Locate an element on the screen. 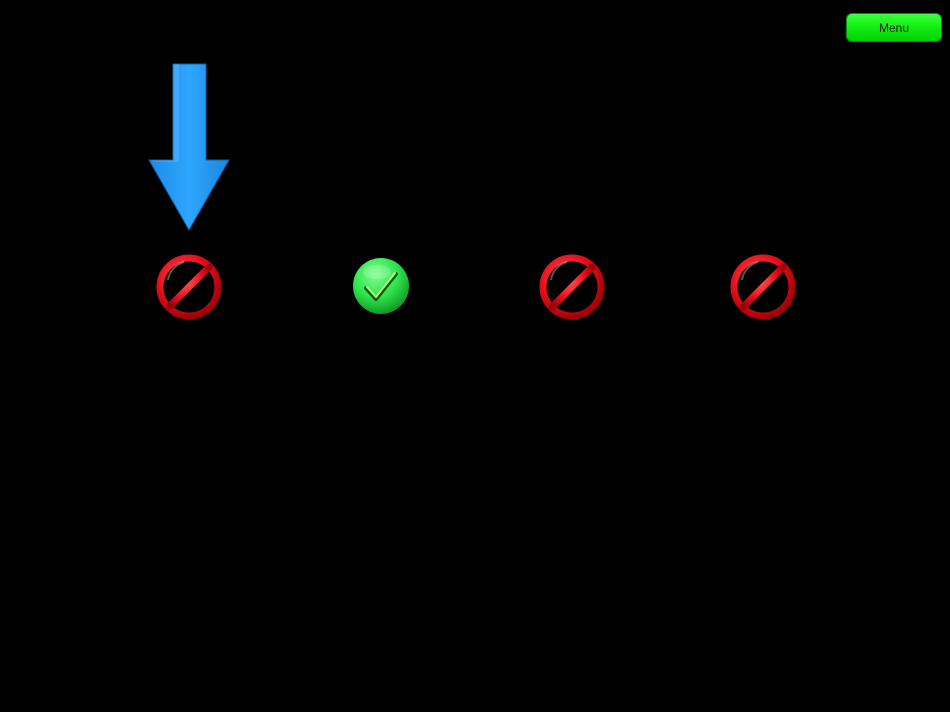 The width and height of the screenshot is (950, 712). down-arrow-icon is located at coordinates (189, 147).